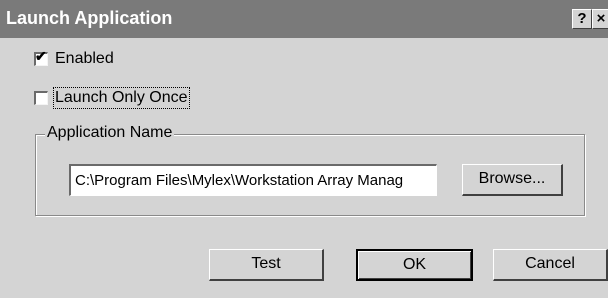 The height and width of the screenshot is (298, 608). Describe the element at coordinates (253, 180) in the screenshot. I see `application-path-input` at that location.